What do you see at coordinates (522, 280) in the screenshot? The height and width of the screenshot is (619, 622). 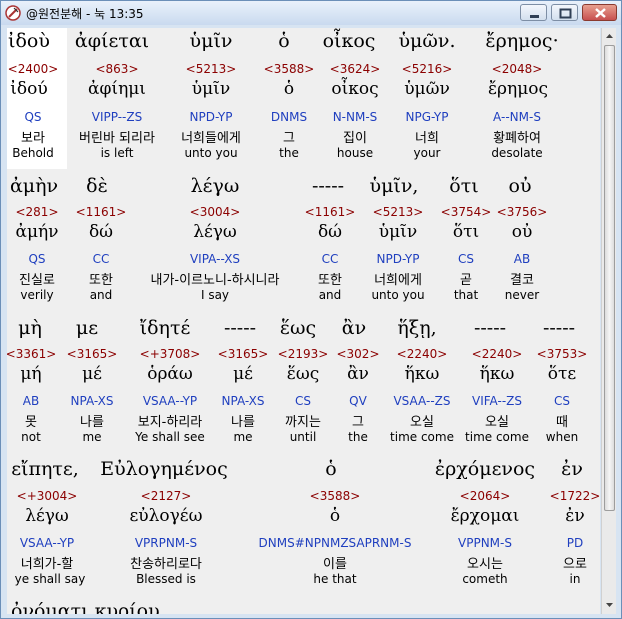 I see `korean-gloss: 결코` at bounding box center [522, 280].